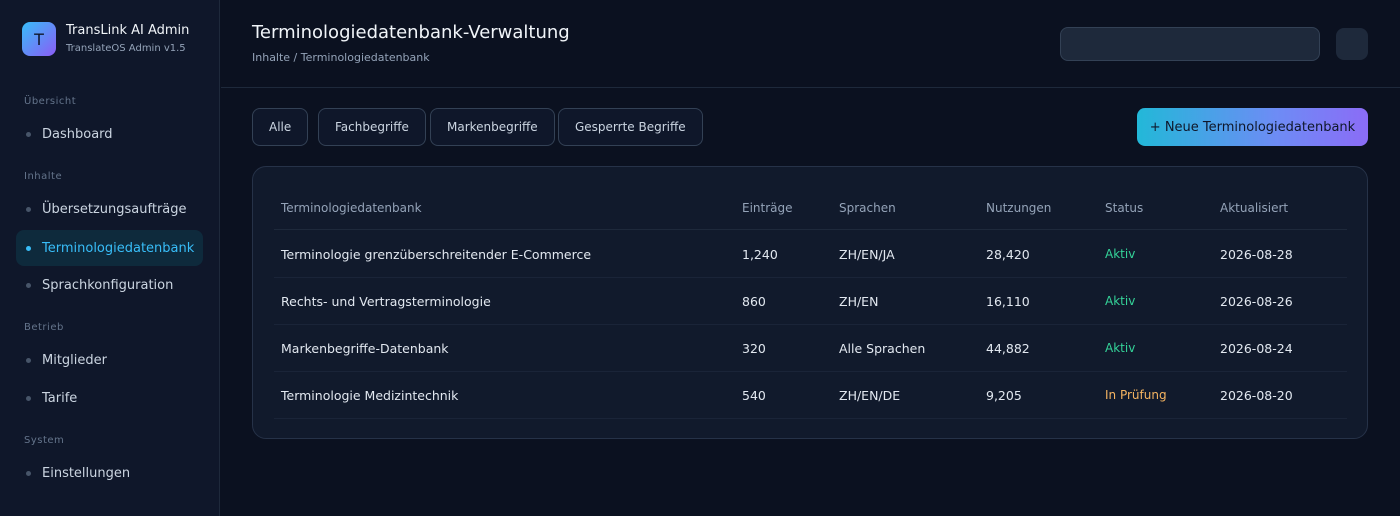  I want to click on sidebar-section-operations: Betrieb, so click(44, 327).